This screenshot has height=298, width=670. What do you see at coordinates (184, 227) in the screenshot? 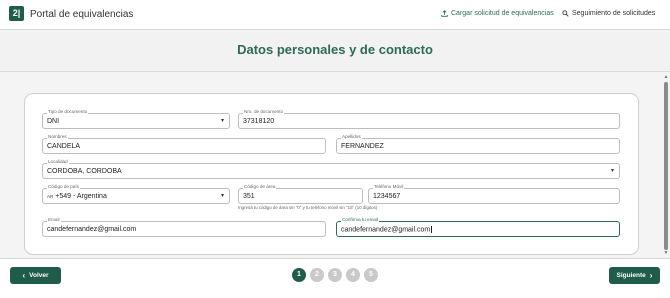
I see `email-field: Email candefernandez@gmail.com` at bounding box center [184, 227].